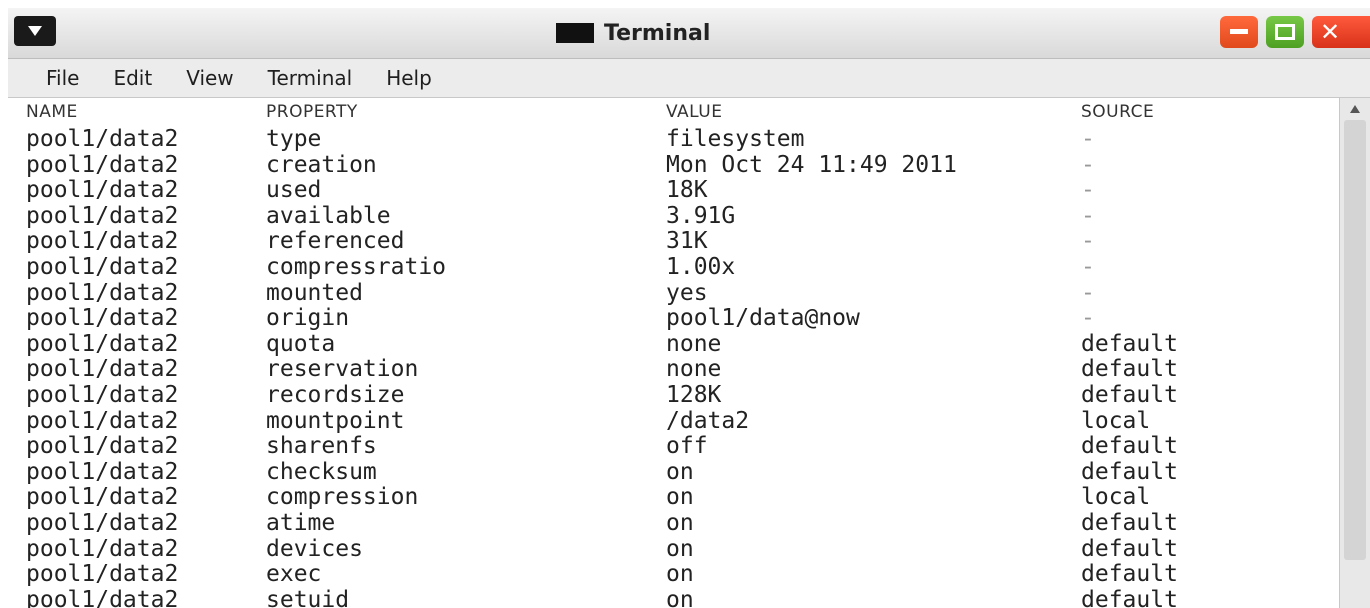  What do you see at coordinates (335, 420) in the screenshot?
I see `row-property: mountpoint` at bounding box center [335, 420].